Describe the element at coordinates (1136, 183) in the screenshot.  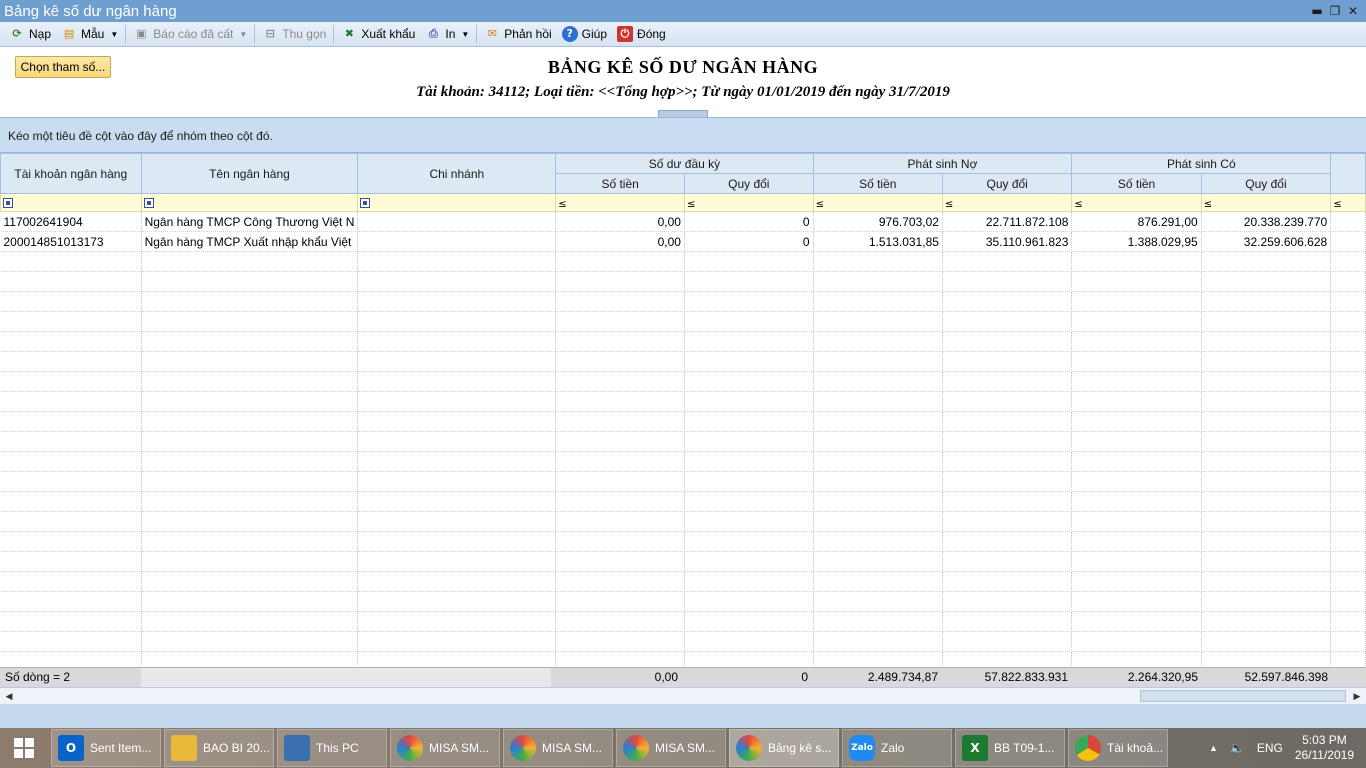
I see `col-header-credit-amount: Số tiền` at that location.